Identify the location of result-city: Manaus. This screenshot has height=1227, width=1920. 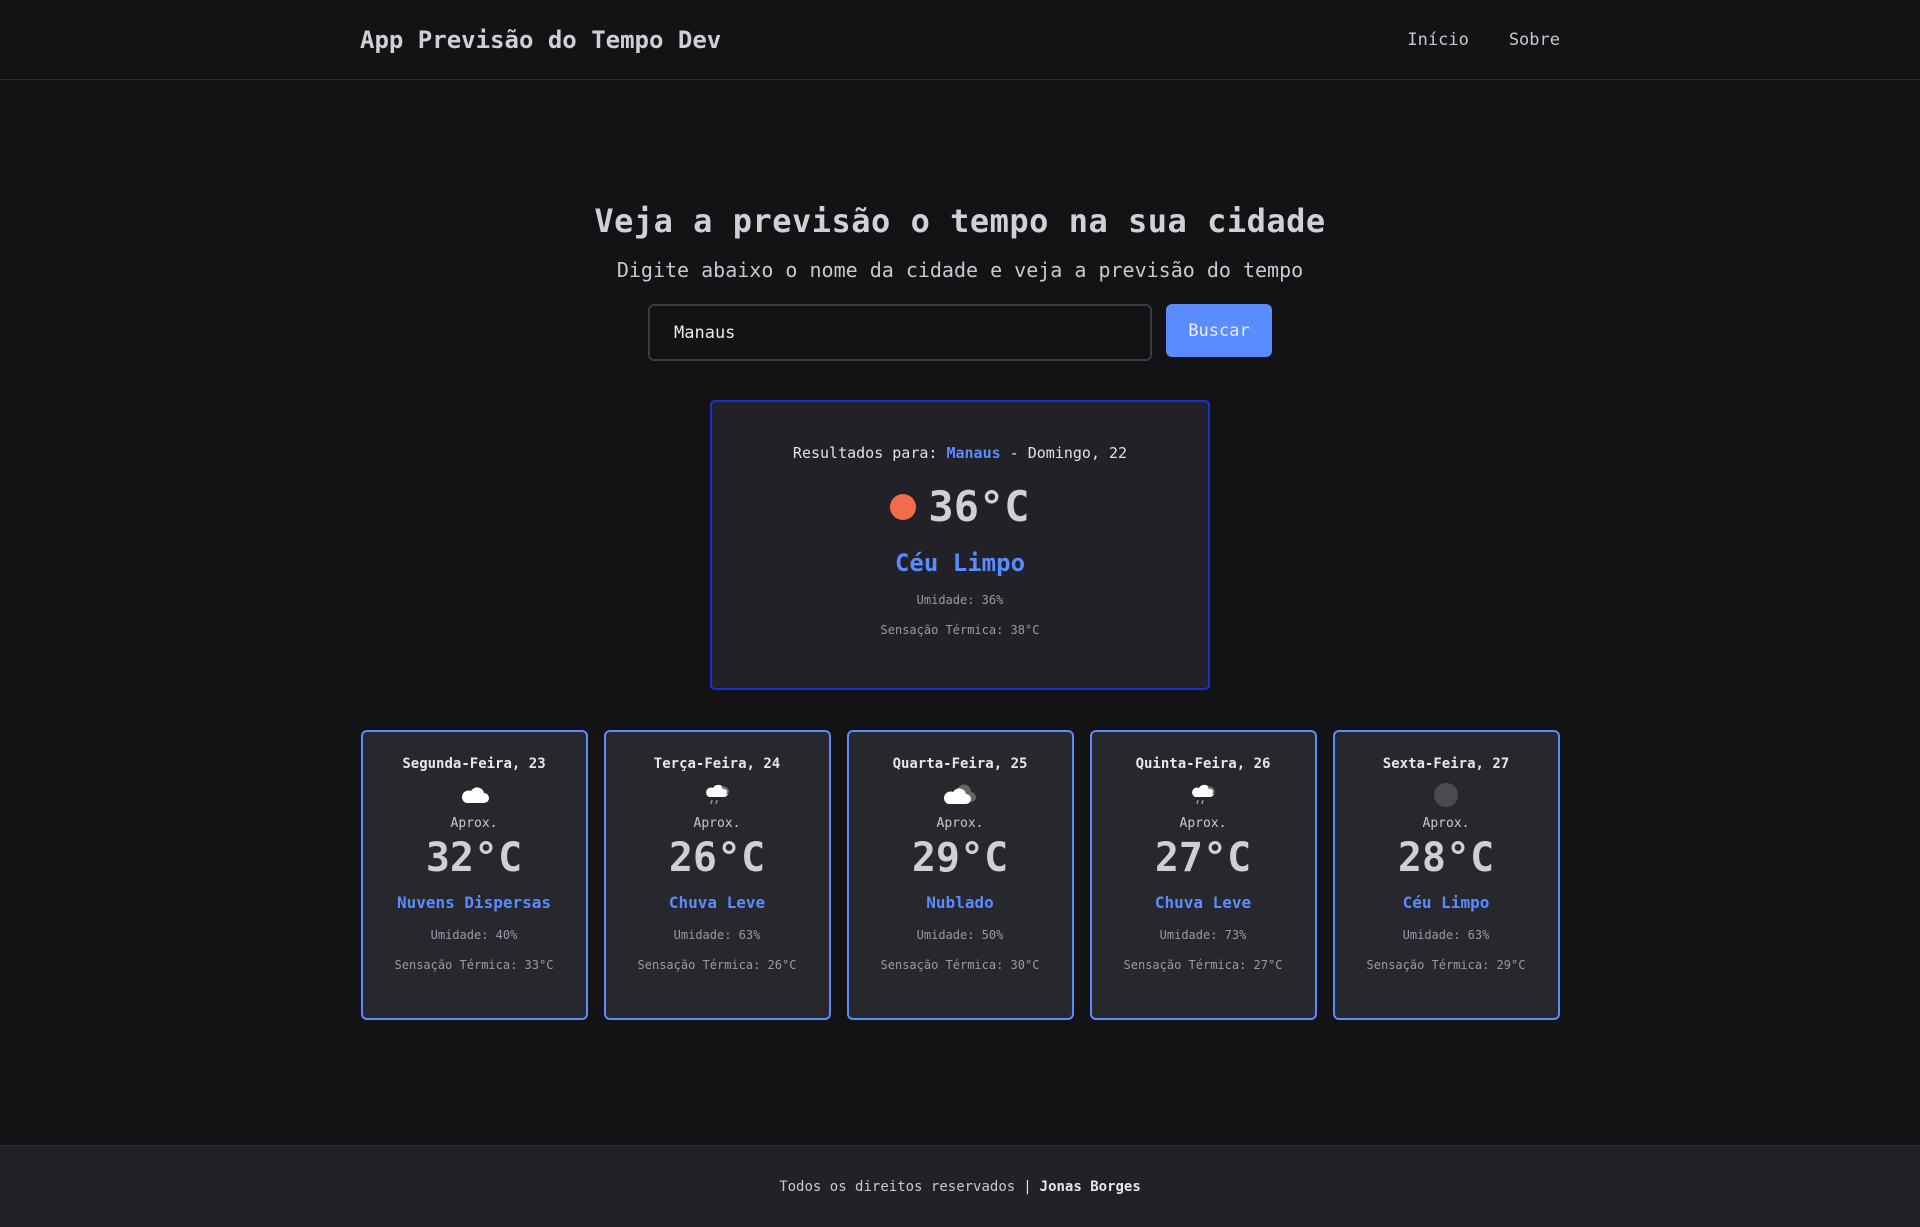
(973, 453).